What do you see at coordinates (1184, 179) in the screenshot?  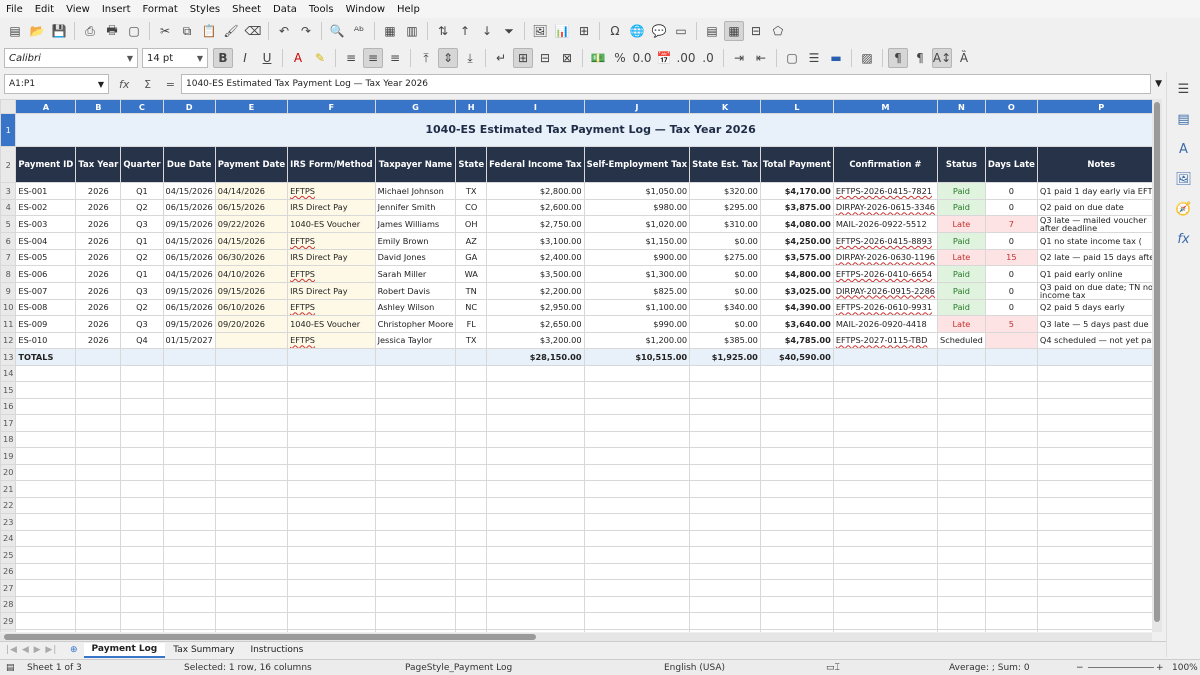 I see `gallery-icon: 🖼` at bounding box center [1184, 179].